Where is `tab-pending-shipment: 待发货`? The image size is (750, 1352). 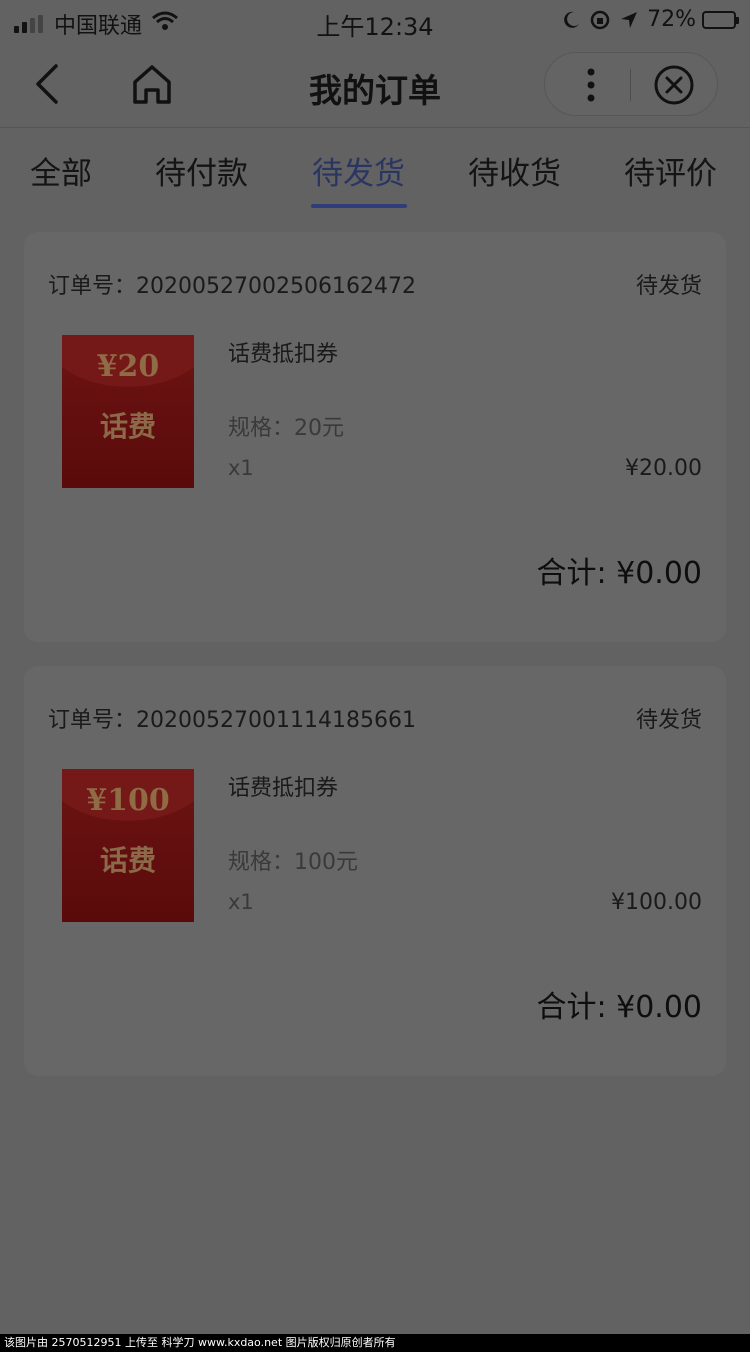 tab-pending-shipment: 待发货 is located at coordinates (358, 170).